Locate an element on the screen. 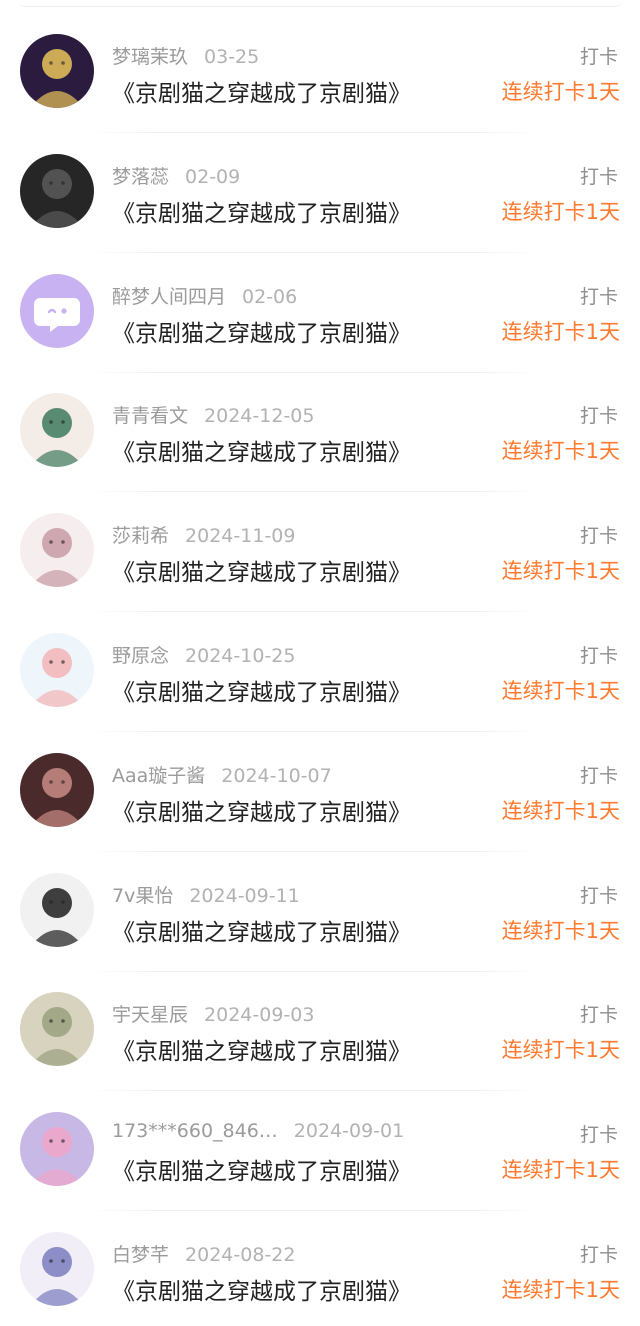 The height and width of the screenshot is (1326, 640). user-name: 醉梦人间四月 is located at coordinates (169, 297).